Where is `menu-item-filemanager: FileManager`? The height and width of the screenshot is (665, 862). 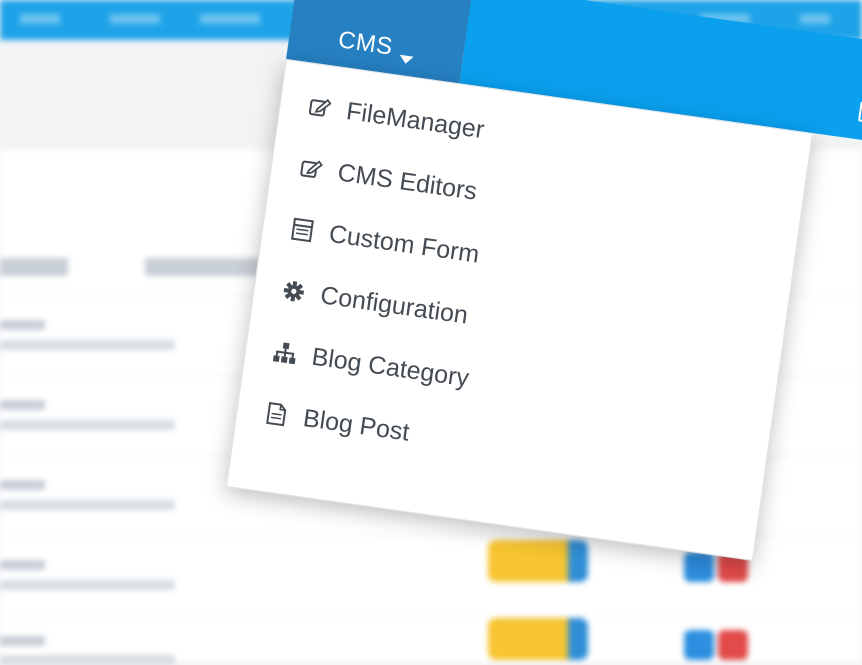 menu-item-filemanager: FileManager is located at coordinates (395, 118).